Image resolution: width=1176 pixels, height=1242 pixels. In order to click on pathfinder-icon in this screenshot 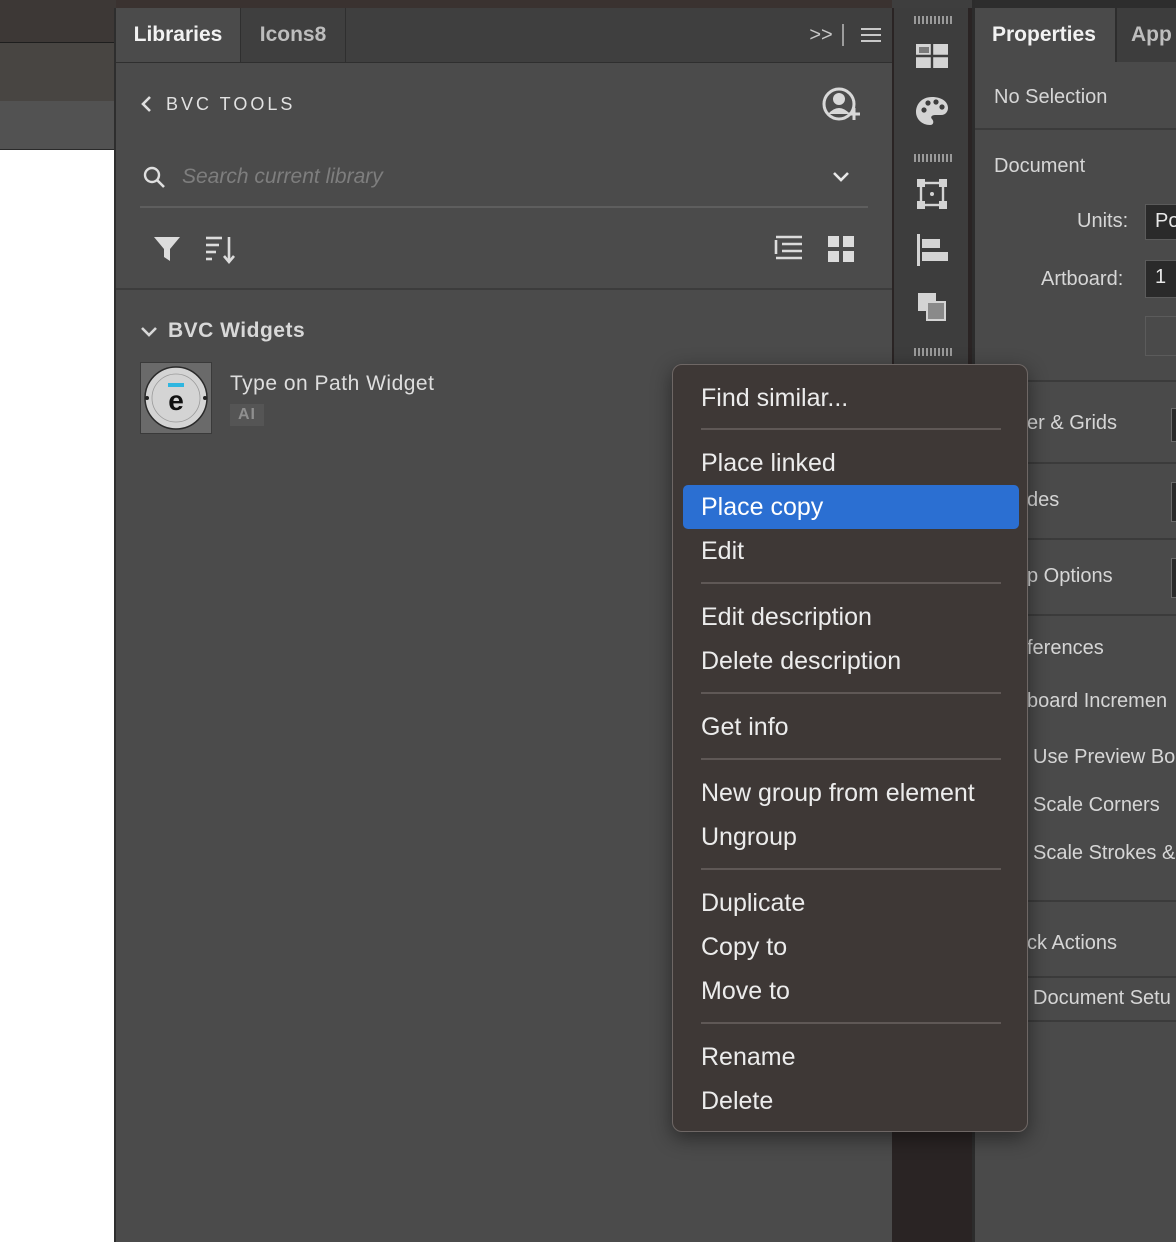, I will do `click(932, 307)`.